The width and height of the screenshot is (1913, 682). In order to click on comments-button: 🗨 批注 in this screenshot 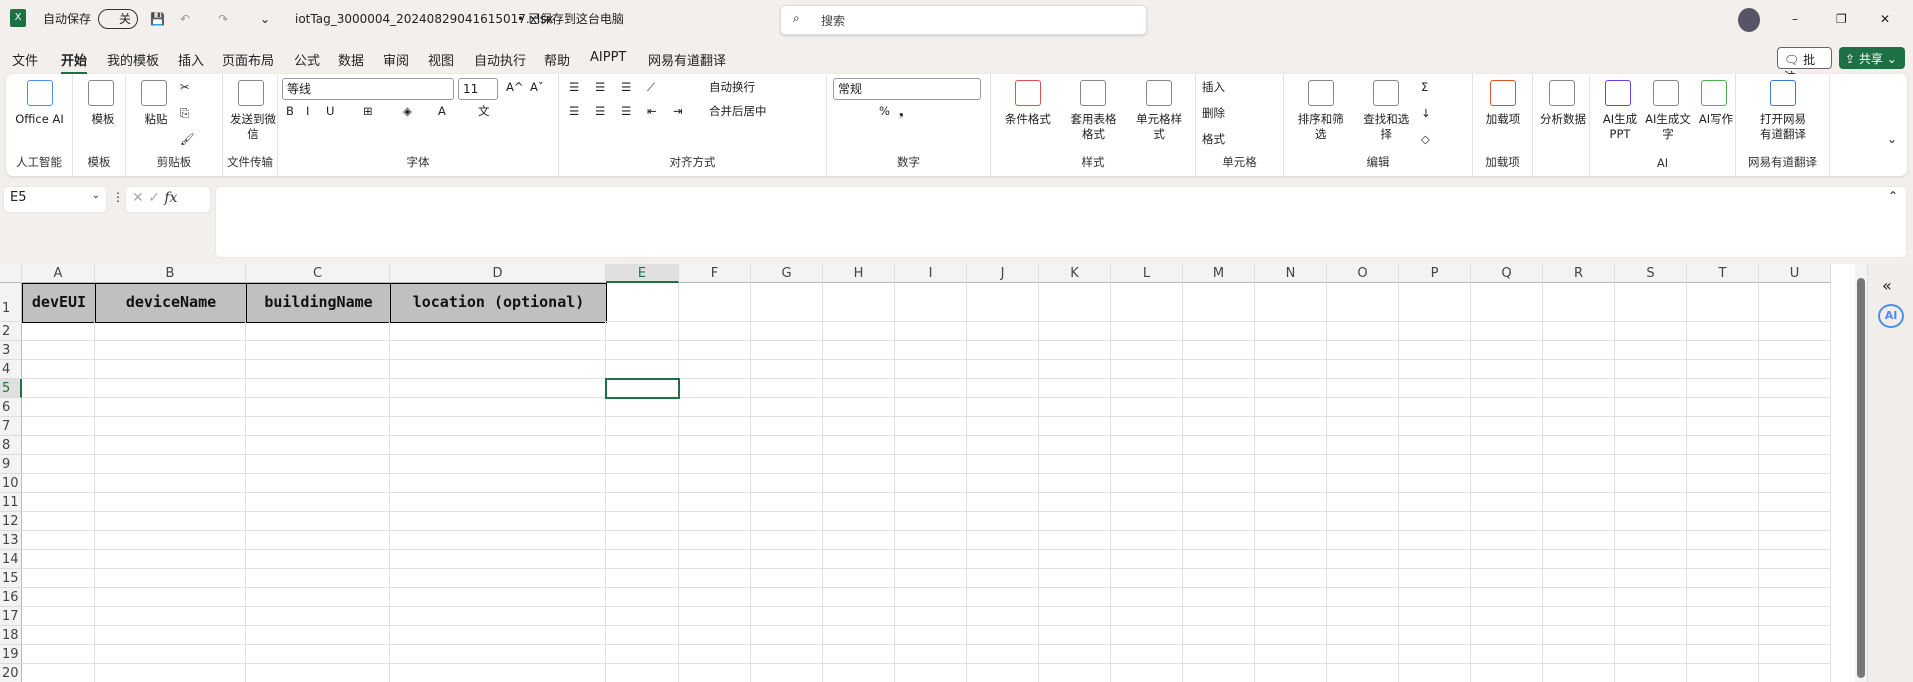, I will do `click(1804, 65)`.